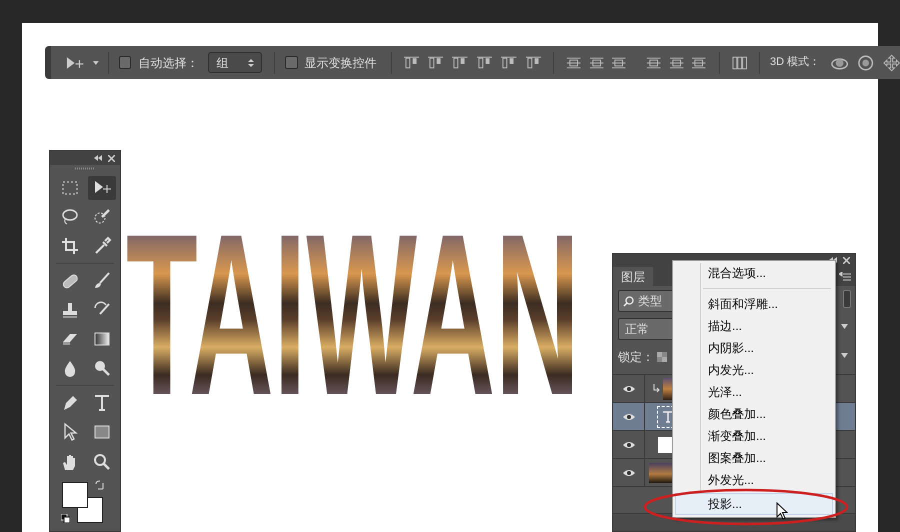 The image size is (900, 532). I want to click on magnifier-icon, so click(102, 368).